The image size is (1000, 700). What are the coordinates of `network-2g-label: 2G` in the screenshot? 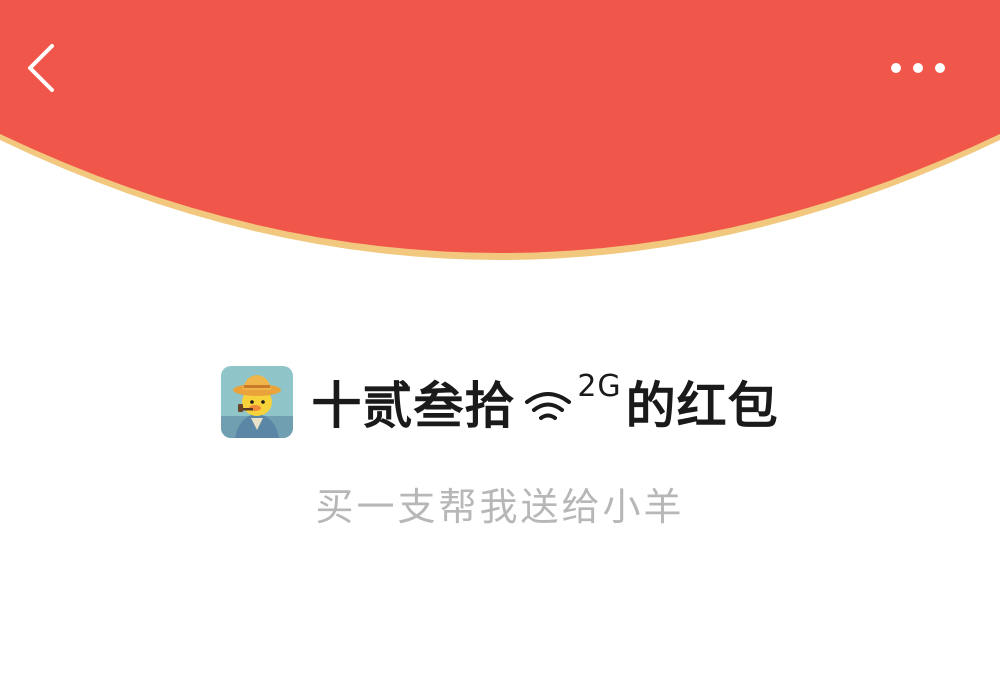 It's located at (599, 386).